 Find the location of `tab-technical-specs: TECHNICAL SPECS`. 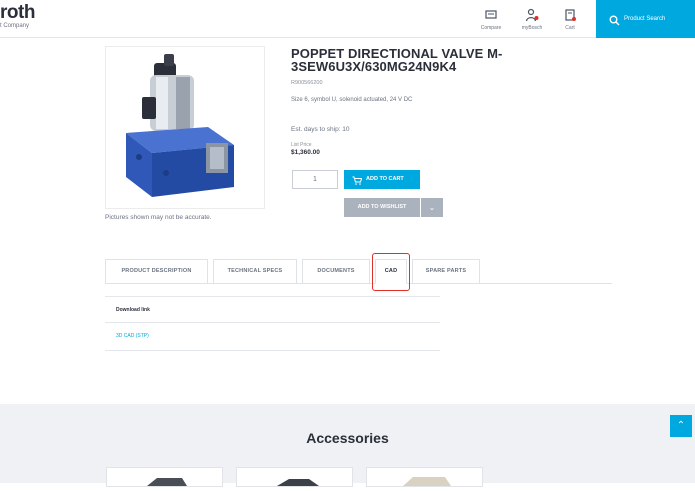

tab-technical-specs: TECHNICAL SPECS is located at coordinates (255, 271).